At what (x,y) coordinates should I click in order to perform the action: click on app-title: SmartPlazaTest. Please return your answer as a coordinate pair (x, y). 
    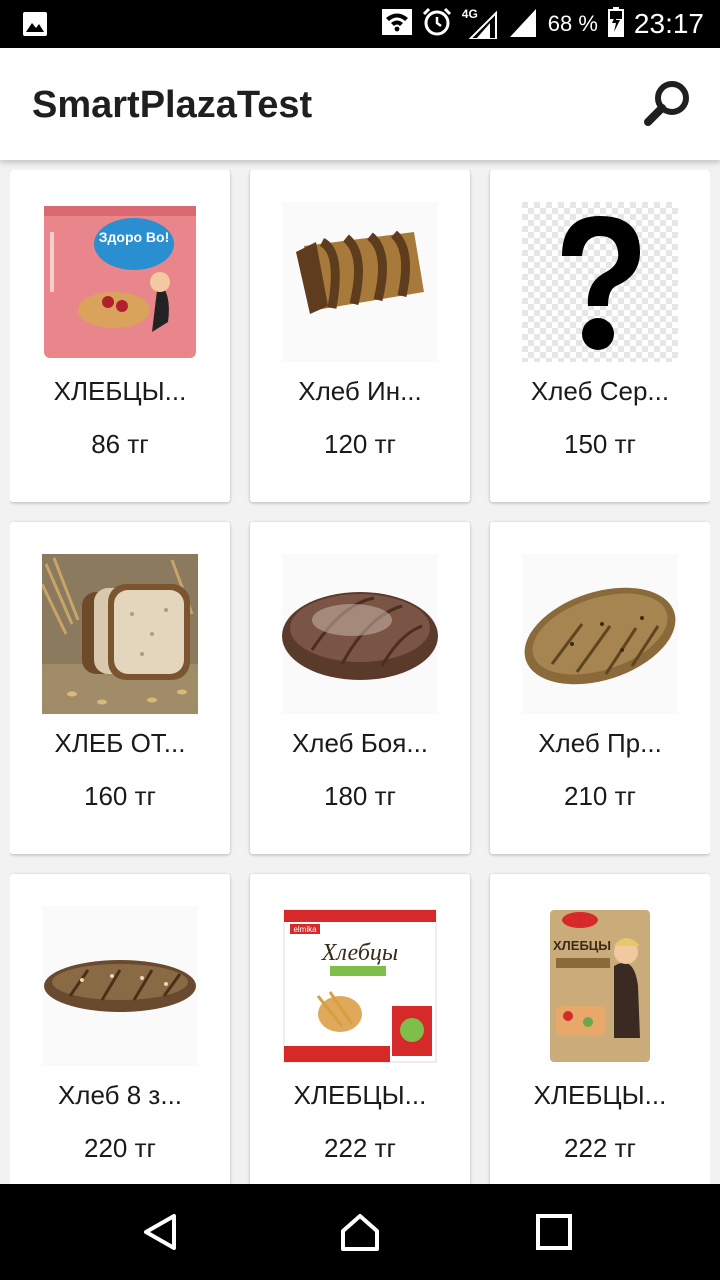
    Looking at the image, I should click on (172, 105).